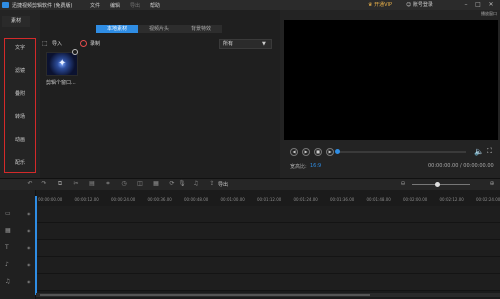 The image size is (500, 299). Describe the element at coordinates (212, 184) in the screenshot. I see `export-icon: ⇪` at that location.